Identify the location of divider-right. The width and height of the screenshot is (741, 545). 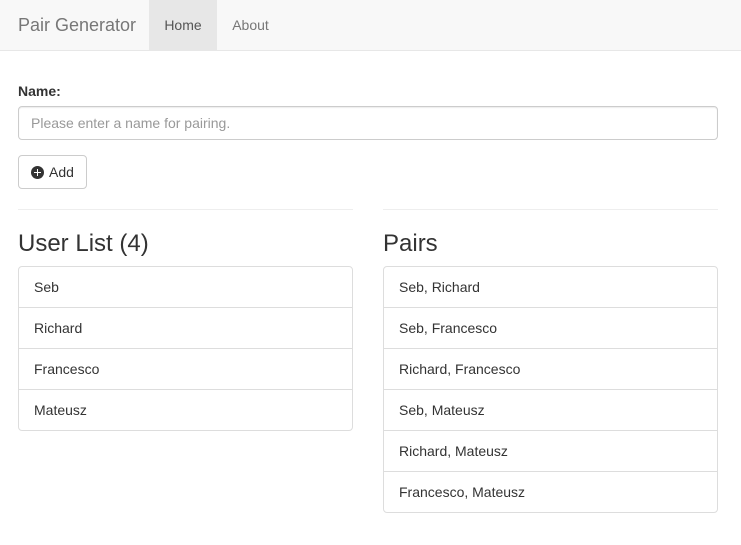
(550, 209).